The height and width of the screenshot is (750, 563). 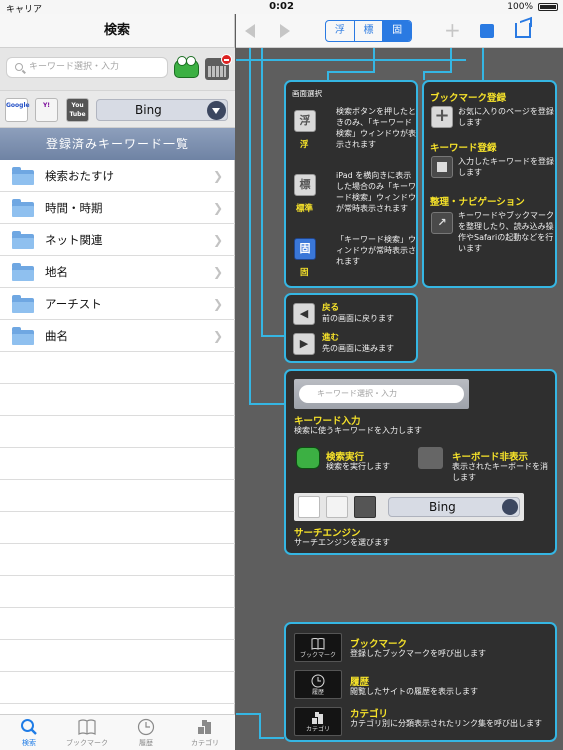 What do you see at coordinates (452, 30) in the screenshot?
I see `add-bookmark-icon: +` at bounding box center [452, 30].